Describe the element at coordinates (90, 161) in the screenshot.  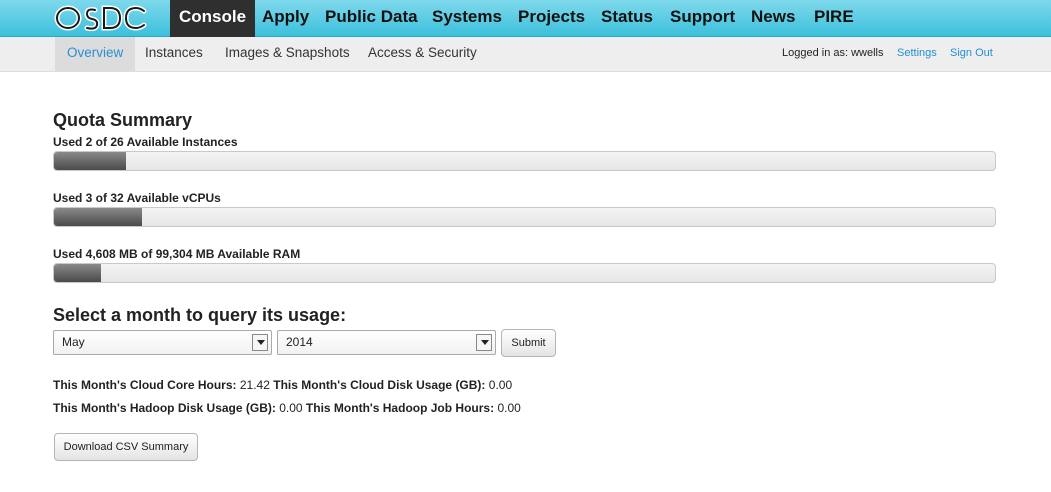
I see `instances-progress-fill` at that location.